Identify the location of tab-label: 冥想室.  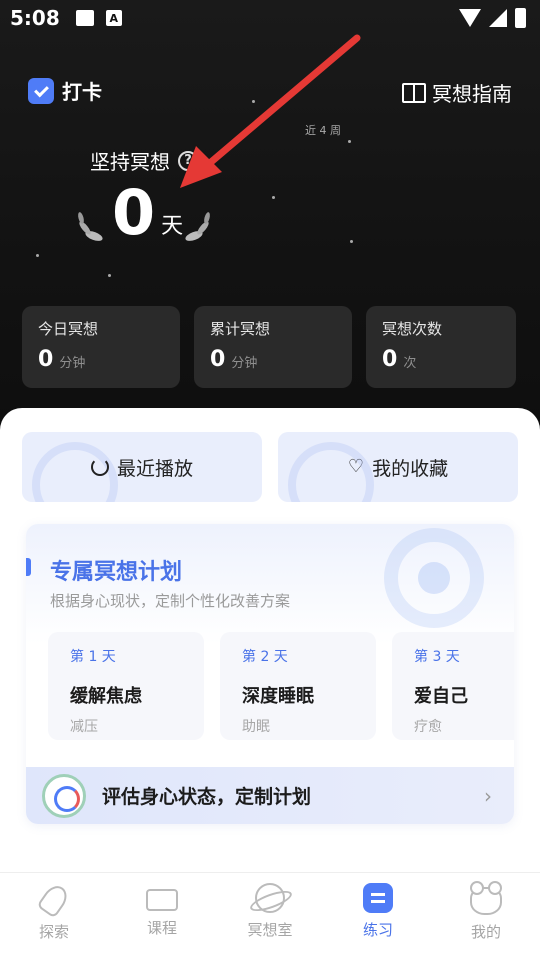
(270, 930).